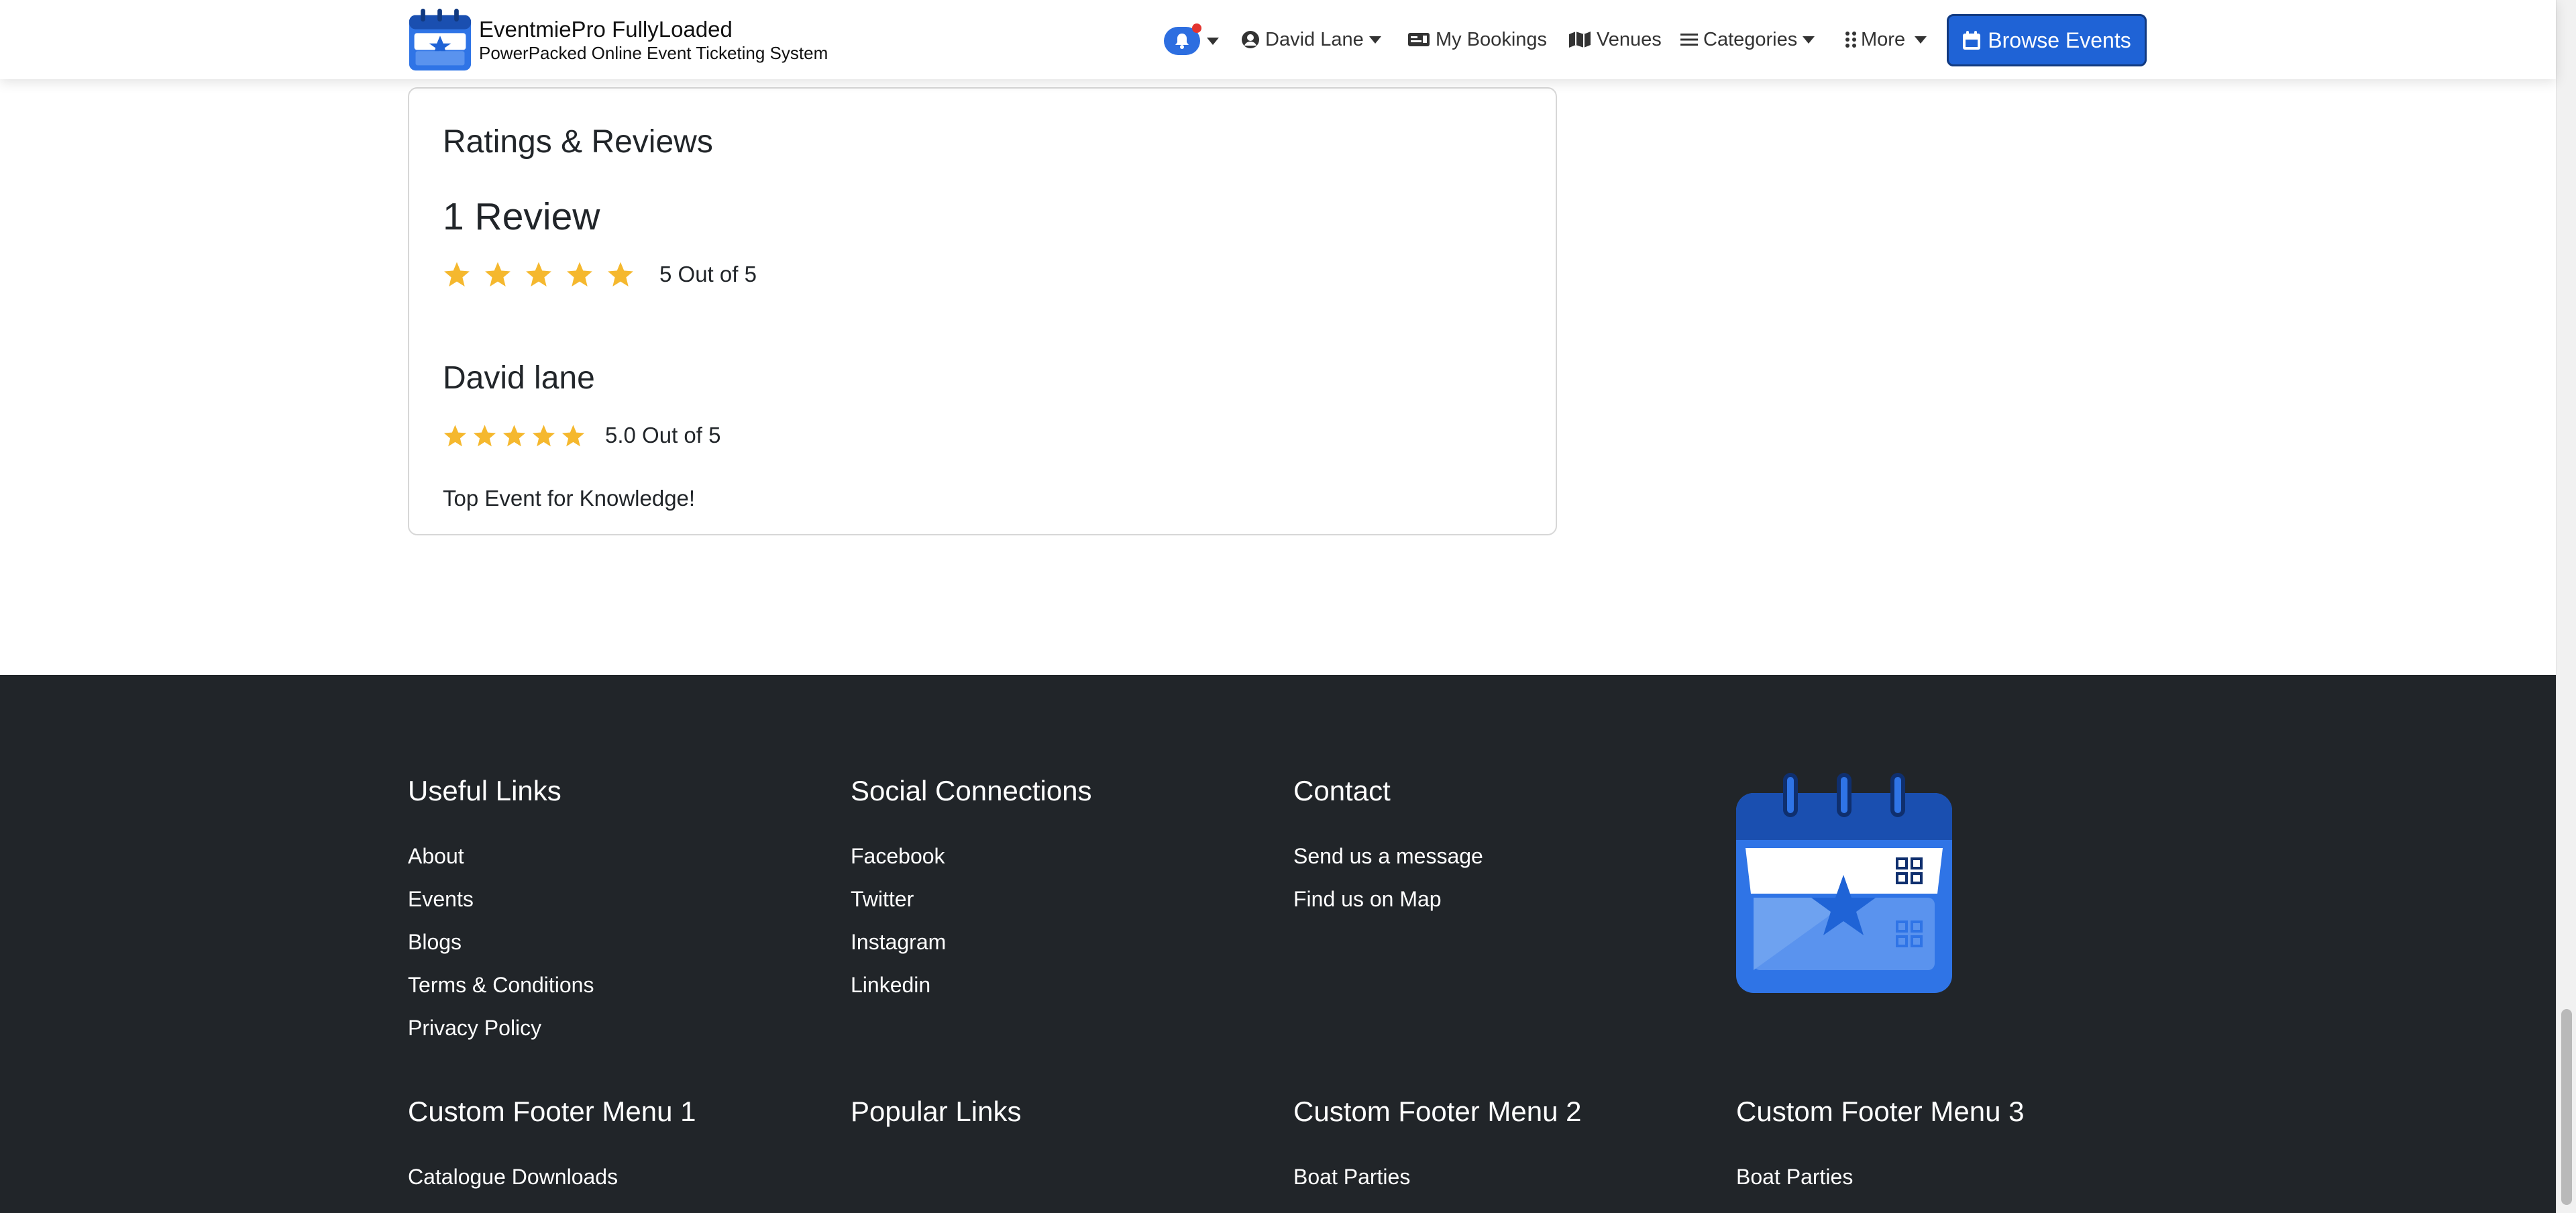 This screenshot has width=2576, height=1213. I want to click on footer-heading: Social Connections, so click(971, 790).